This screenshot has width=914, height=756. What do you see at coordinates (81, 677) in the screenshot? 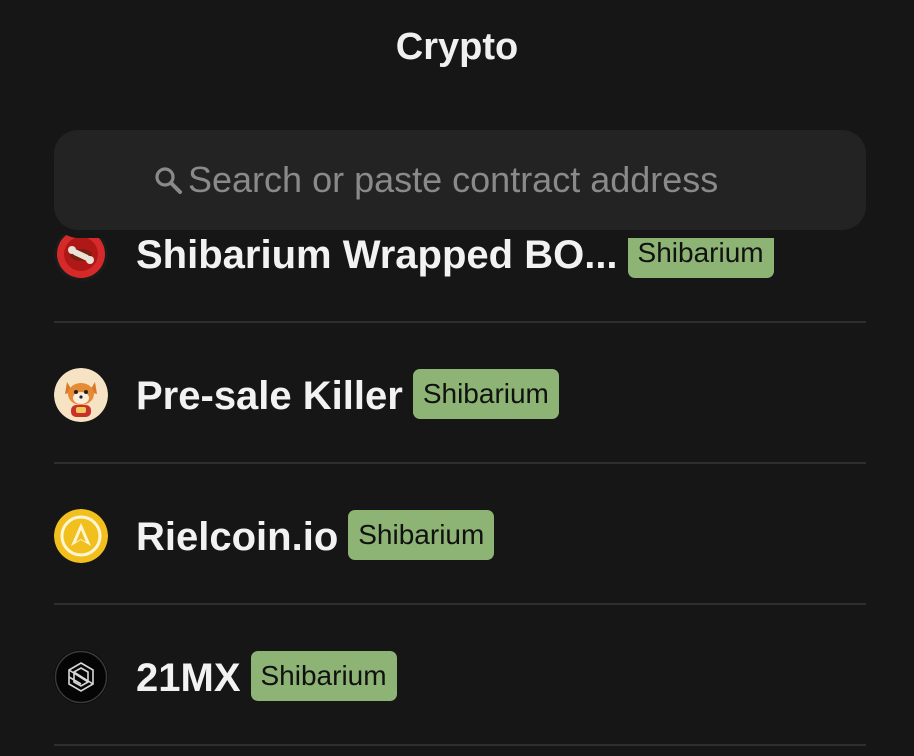
I see `21mx-icon` at bounding box center [81, 677].